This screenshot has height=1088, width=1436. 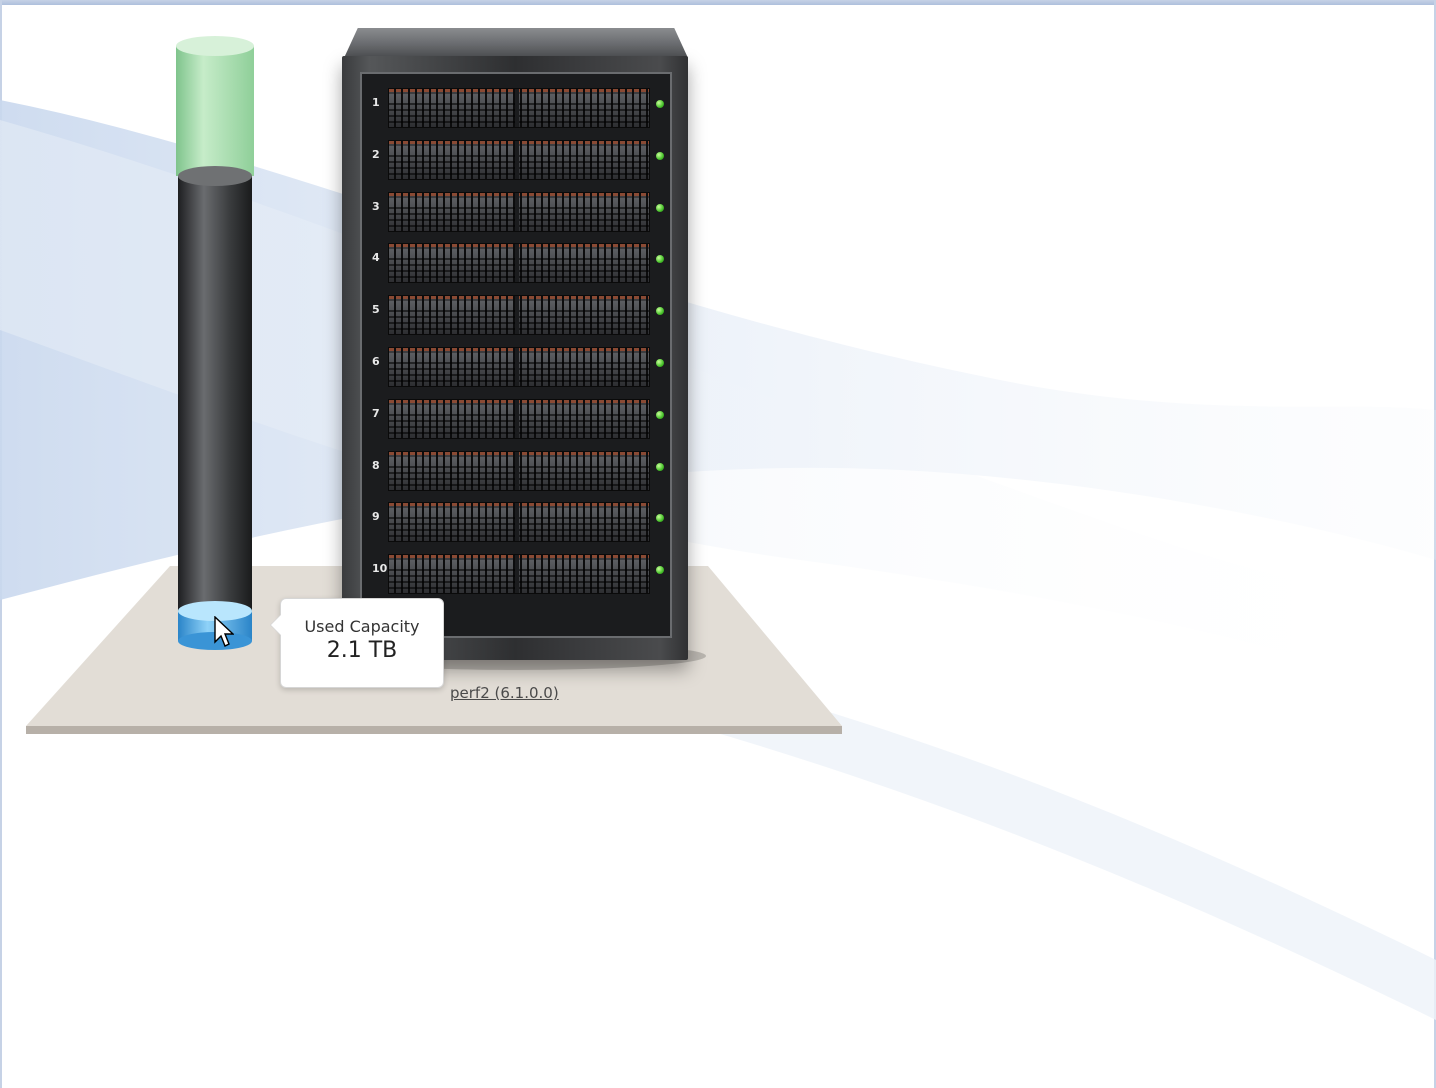 I want to click on rack-enclosure-5: 5, so click(x=517, y=313).